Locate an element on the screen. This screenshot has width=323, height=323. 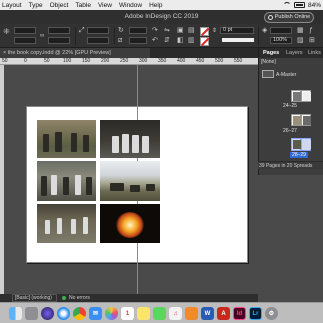
siri-icon is located at coordinates (47, 313).